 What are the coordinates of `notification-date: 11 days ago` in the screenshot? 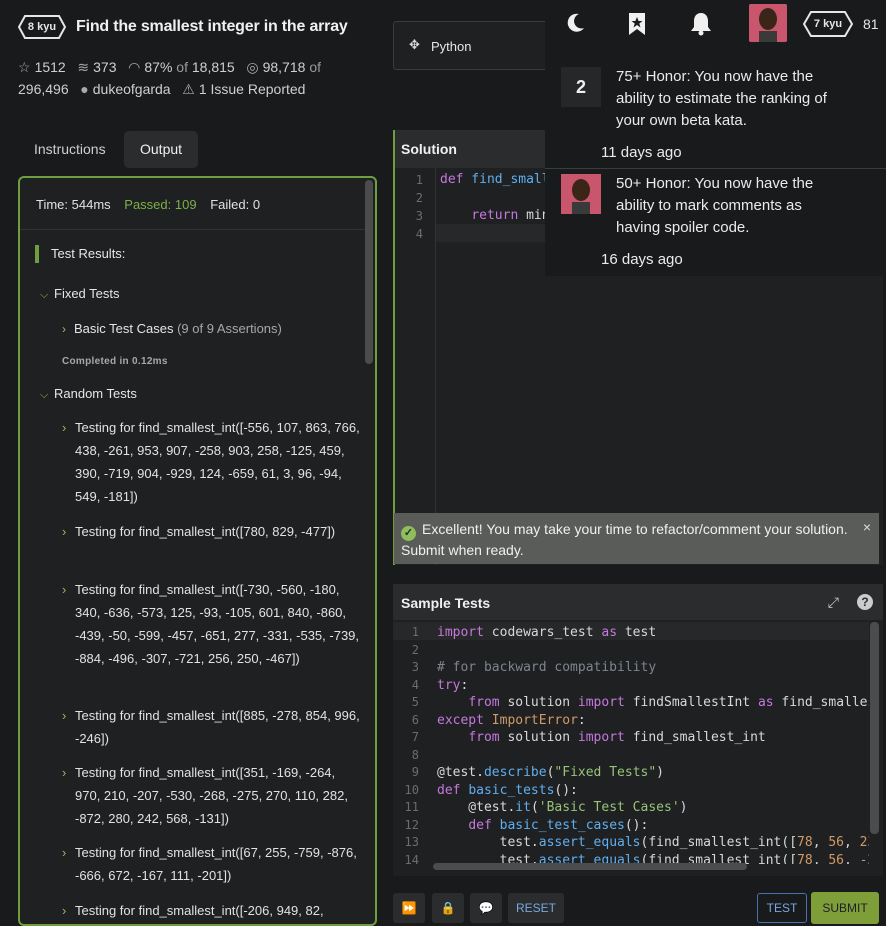 It's located at (641, 152).